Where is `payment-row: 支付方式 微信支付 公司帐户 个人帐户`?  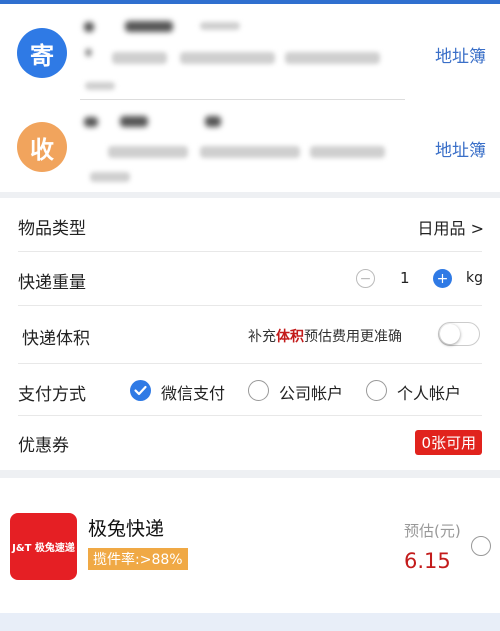 payment-row: 支付方式 微信支付 公司帐户 个人帐户 is located at coordinates (250, 390).